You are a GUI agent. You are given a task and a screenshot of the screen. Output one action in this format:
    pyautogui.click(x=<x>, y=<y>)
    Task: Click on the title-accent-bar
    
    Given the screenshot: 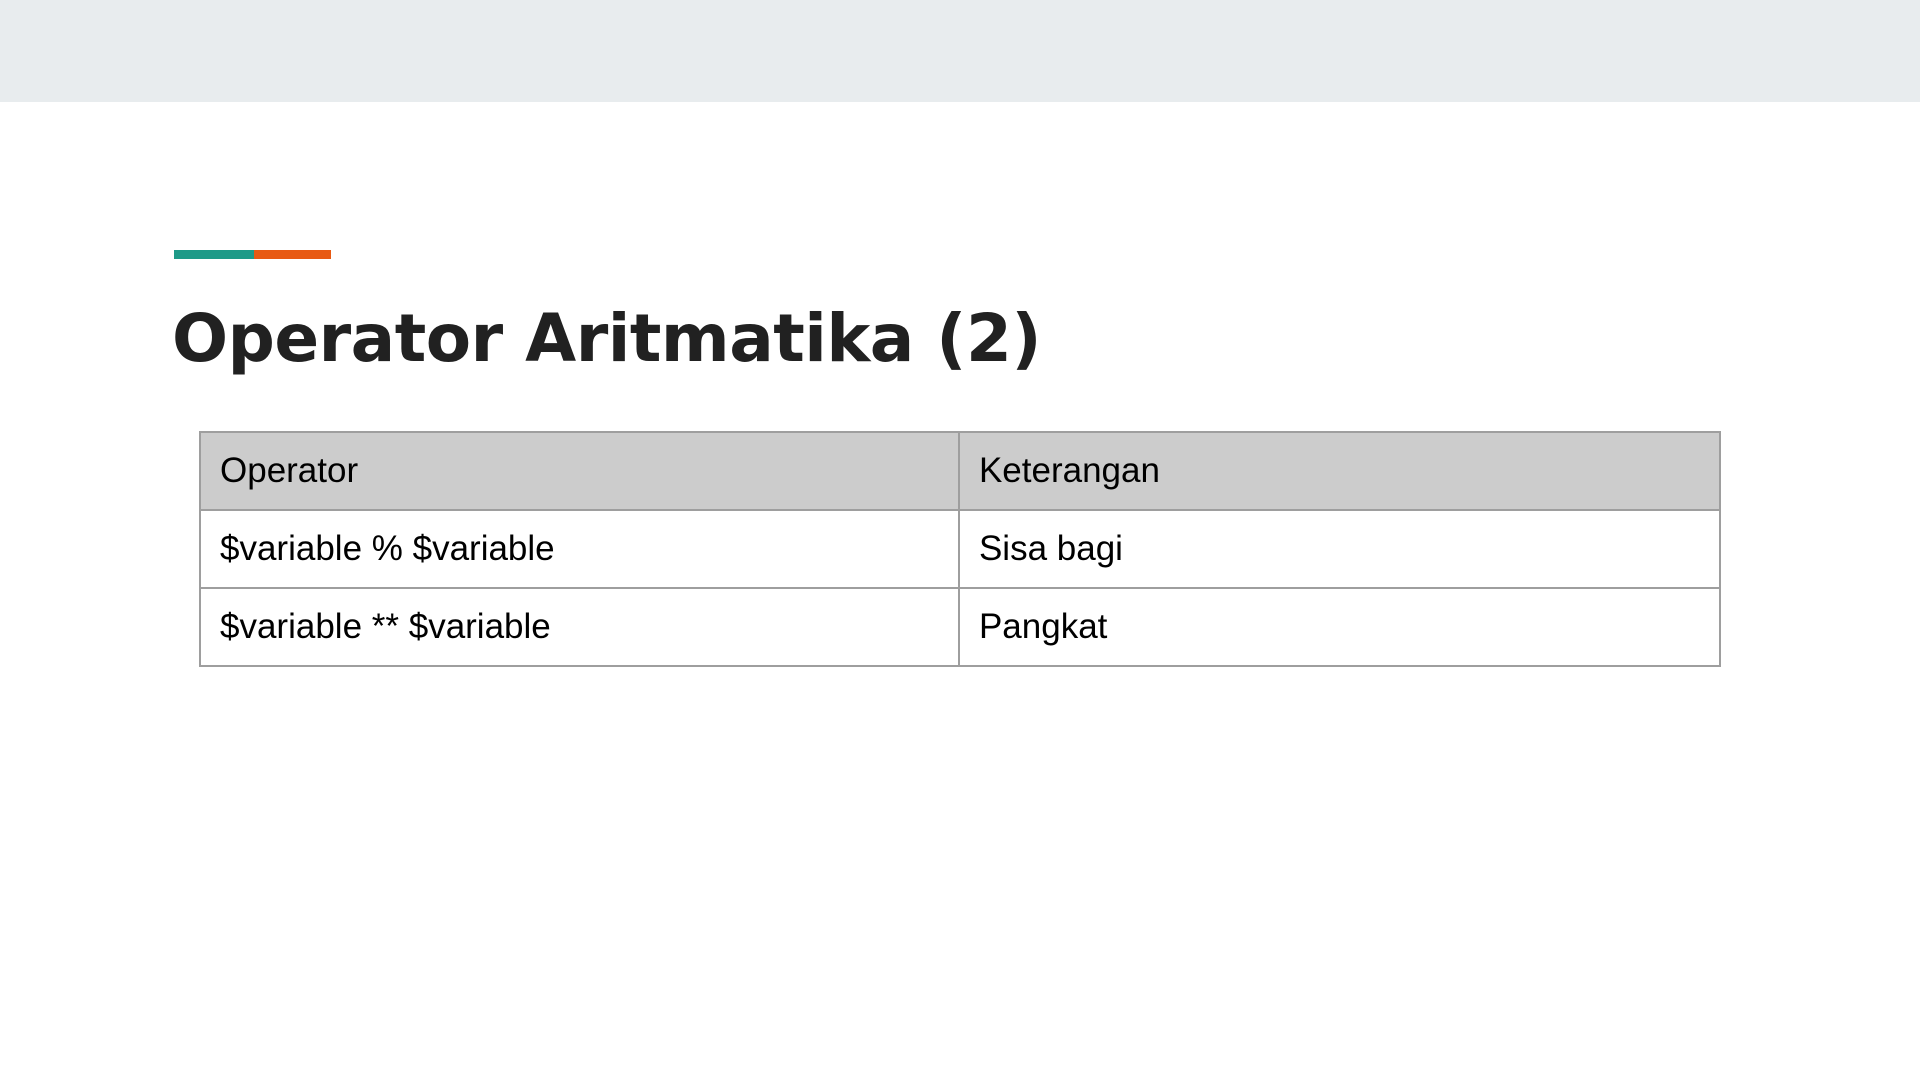 What is the action you would take?
    pyautogui.click(x=252, y=254)
    